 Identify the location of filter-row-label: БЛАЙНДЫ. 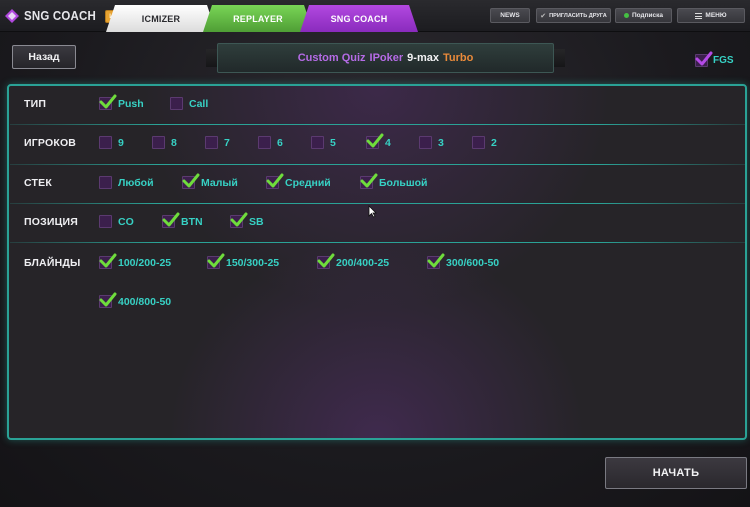
(52, 263).